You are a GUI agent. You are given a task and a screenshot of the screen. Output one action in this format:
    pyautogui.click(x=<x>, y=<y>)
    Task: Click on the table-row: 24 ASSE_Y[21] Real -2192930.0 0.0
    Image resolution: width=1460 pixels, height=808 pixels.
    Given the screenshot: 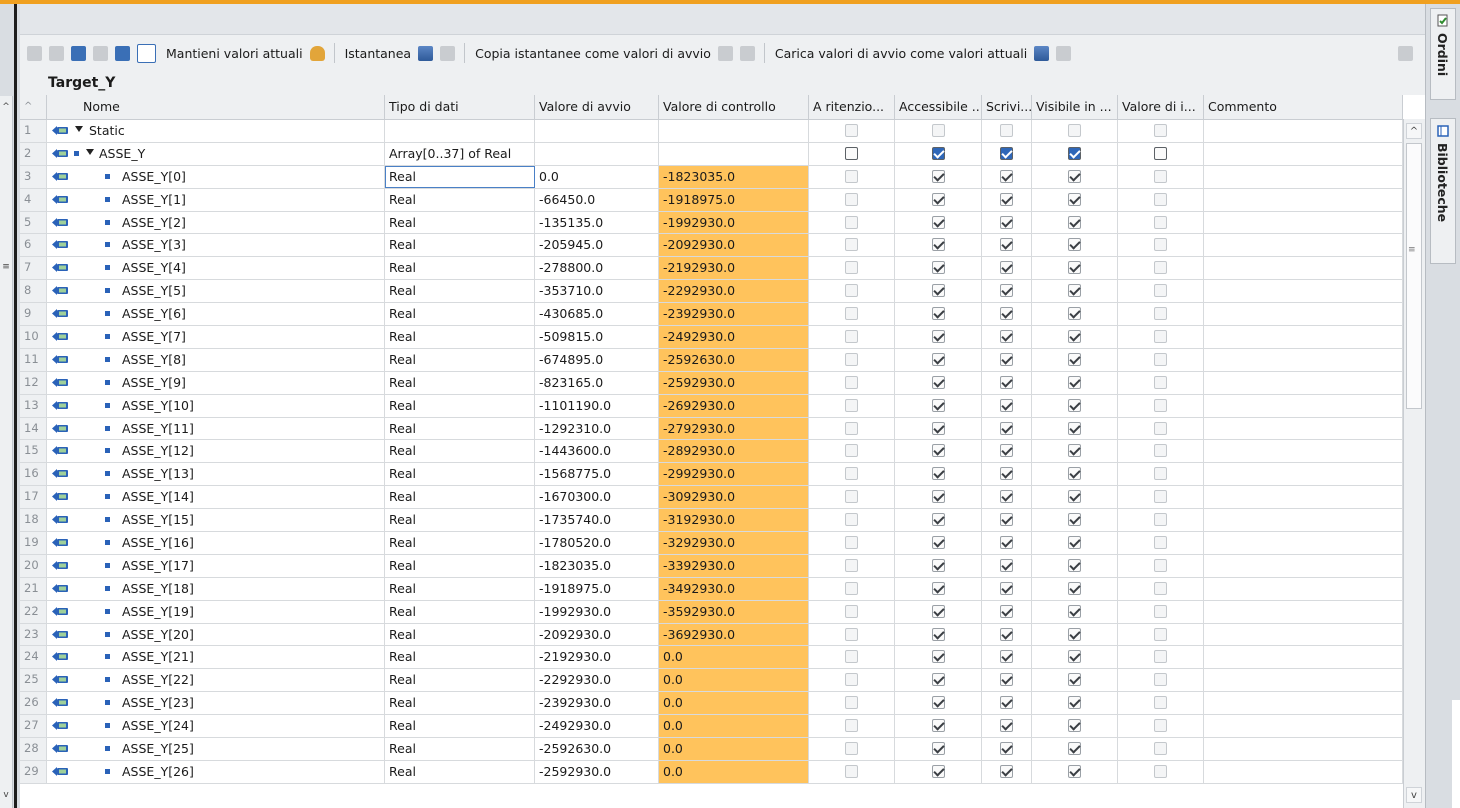 What is the action you would take?
    pyautogui.click(x=711, y=658)
    